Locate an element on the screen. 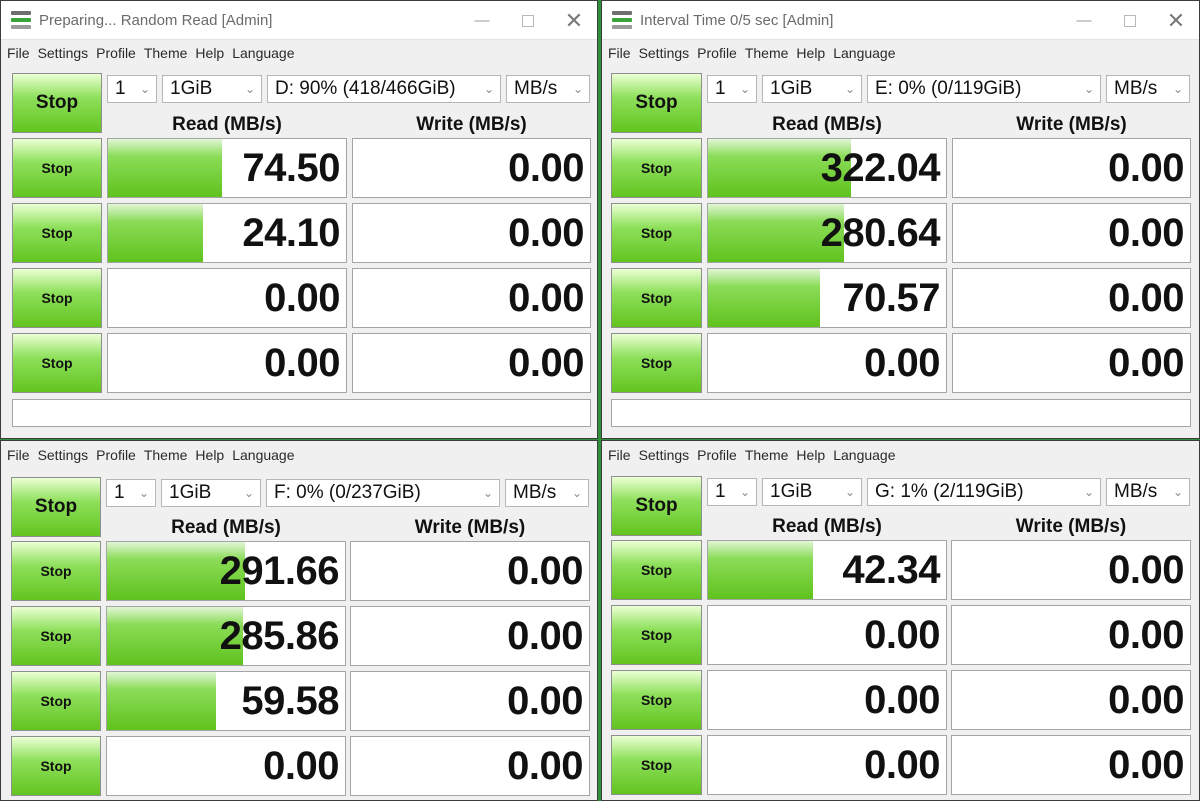  read-value: 0.00 is located at coordinates (302, 362).